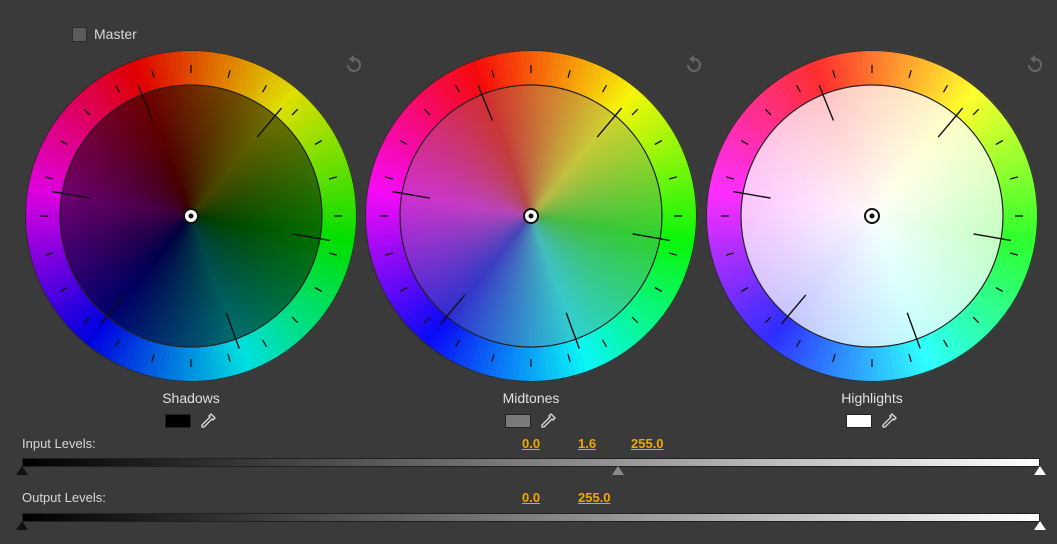  What do you see at coordinates (115, 34) in the screenshot?
I see `master-label: Master` at bounding box center [115, 34].